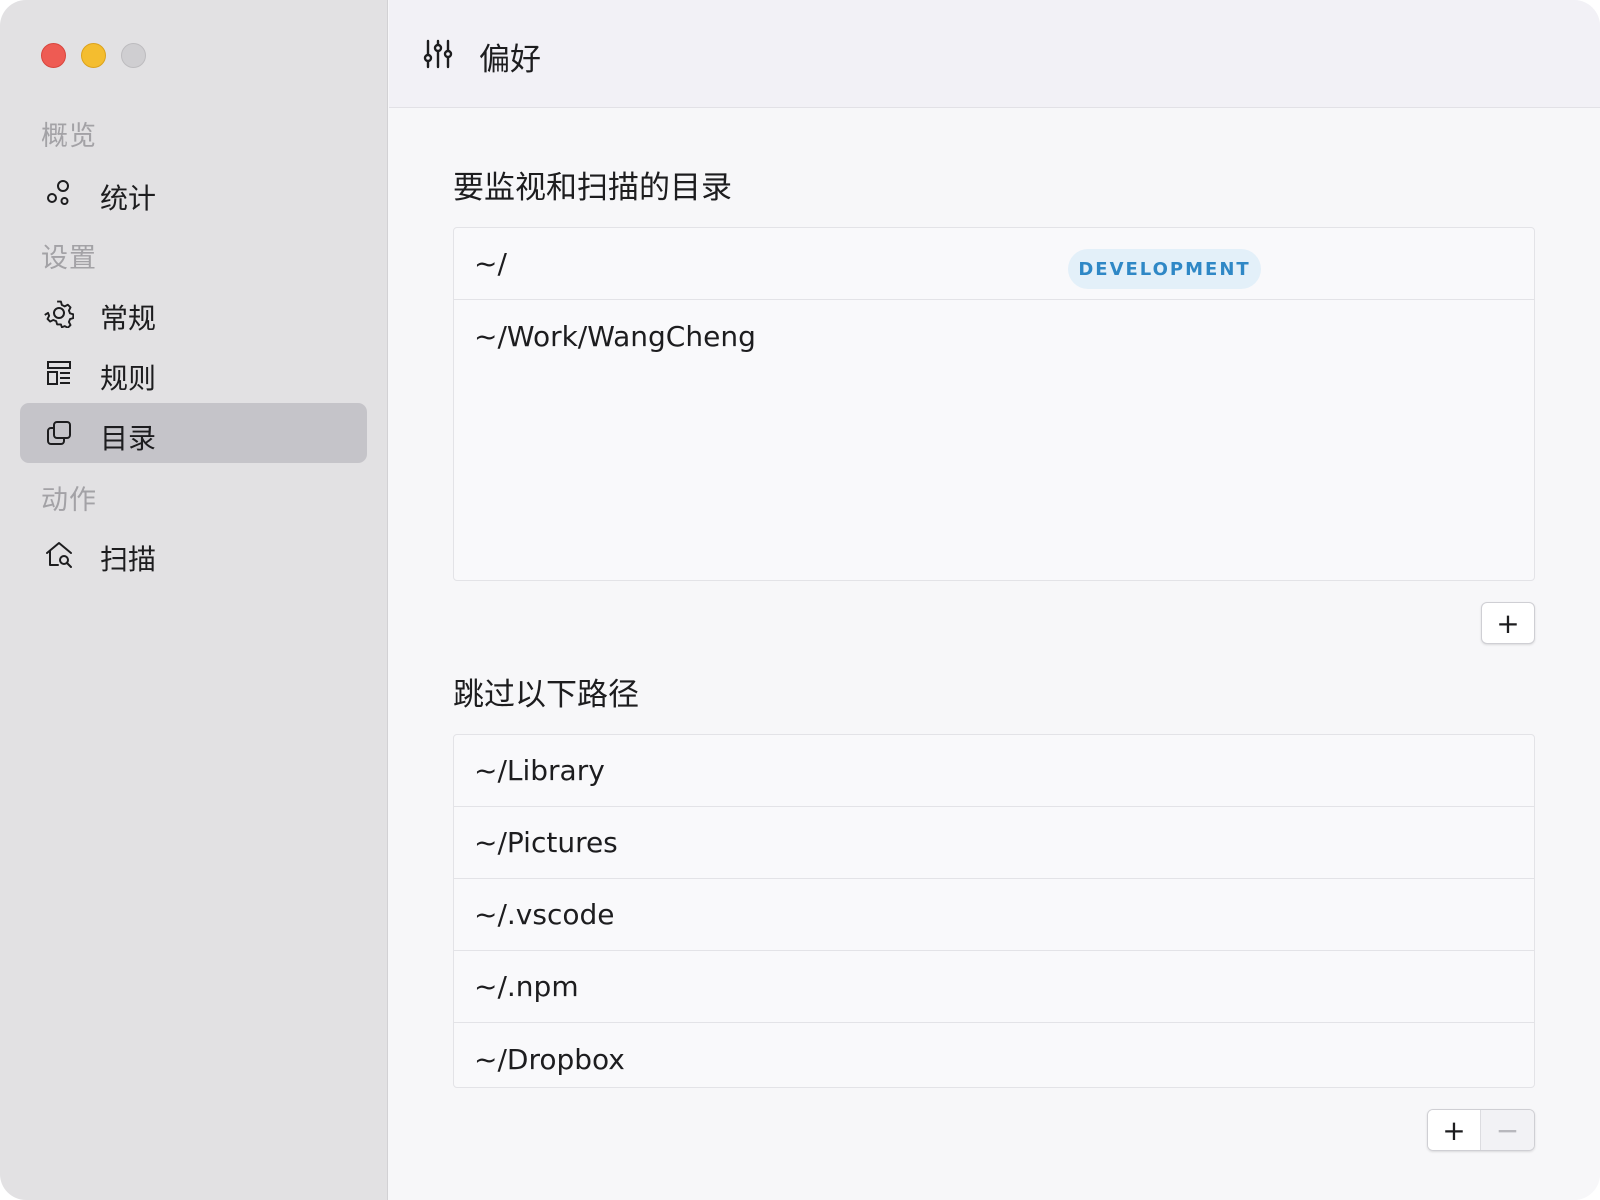  I want to click on directory-path: ~/, so click(490, 263).